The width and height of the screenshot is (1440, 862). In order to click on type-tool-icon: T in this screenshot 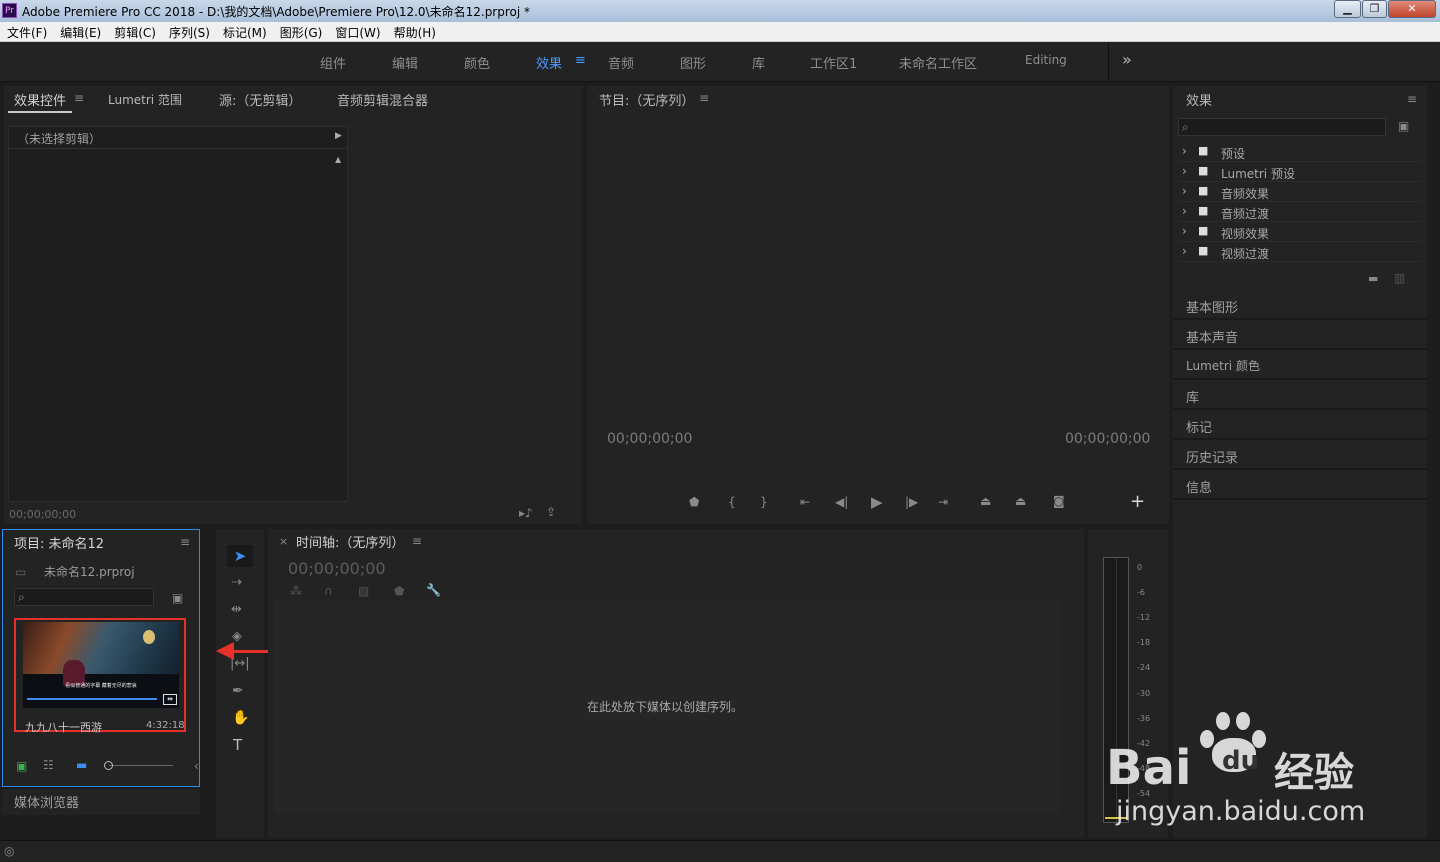, I will do `click(237, 745)`.